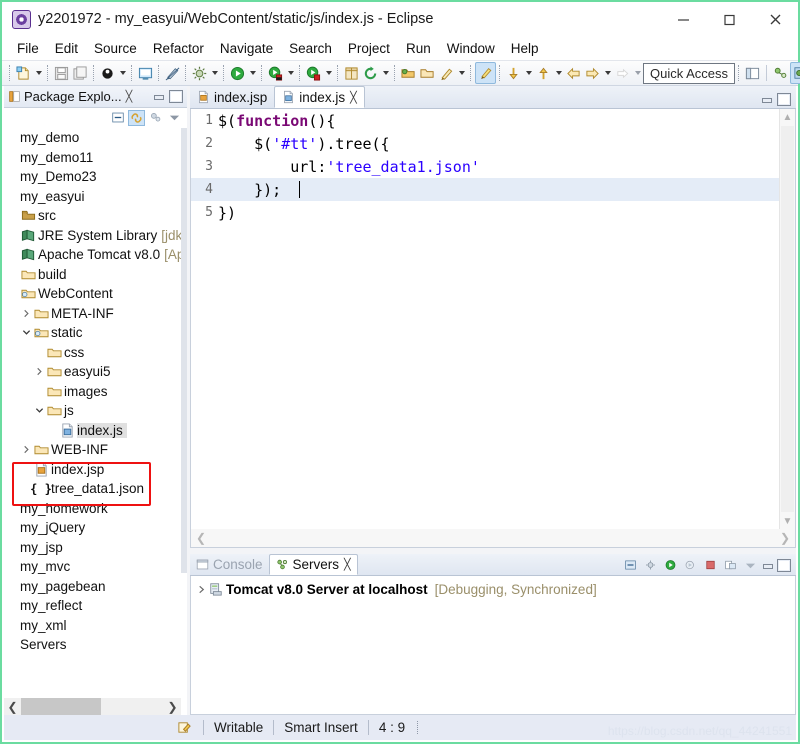 The height and width of the screenshot is (744, 800). Describe the element at coordinates (408, 73) in the screenshot. I see `open-perspective-icon` at that location.